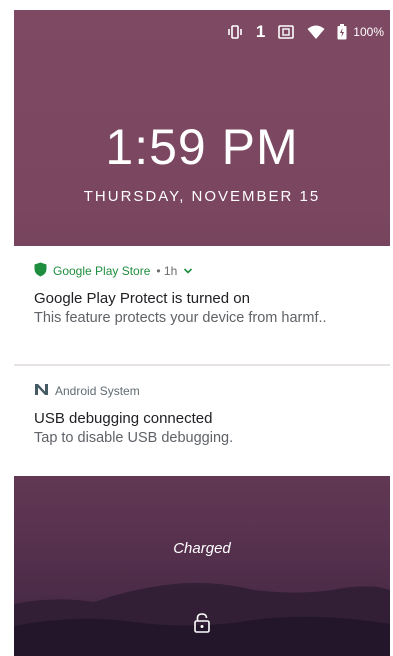 The image size is (393, 656). Describe the element at coordinates (167, 271) in the screenshot. I see `notification-time: • 1h` at that location.